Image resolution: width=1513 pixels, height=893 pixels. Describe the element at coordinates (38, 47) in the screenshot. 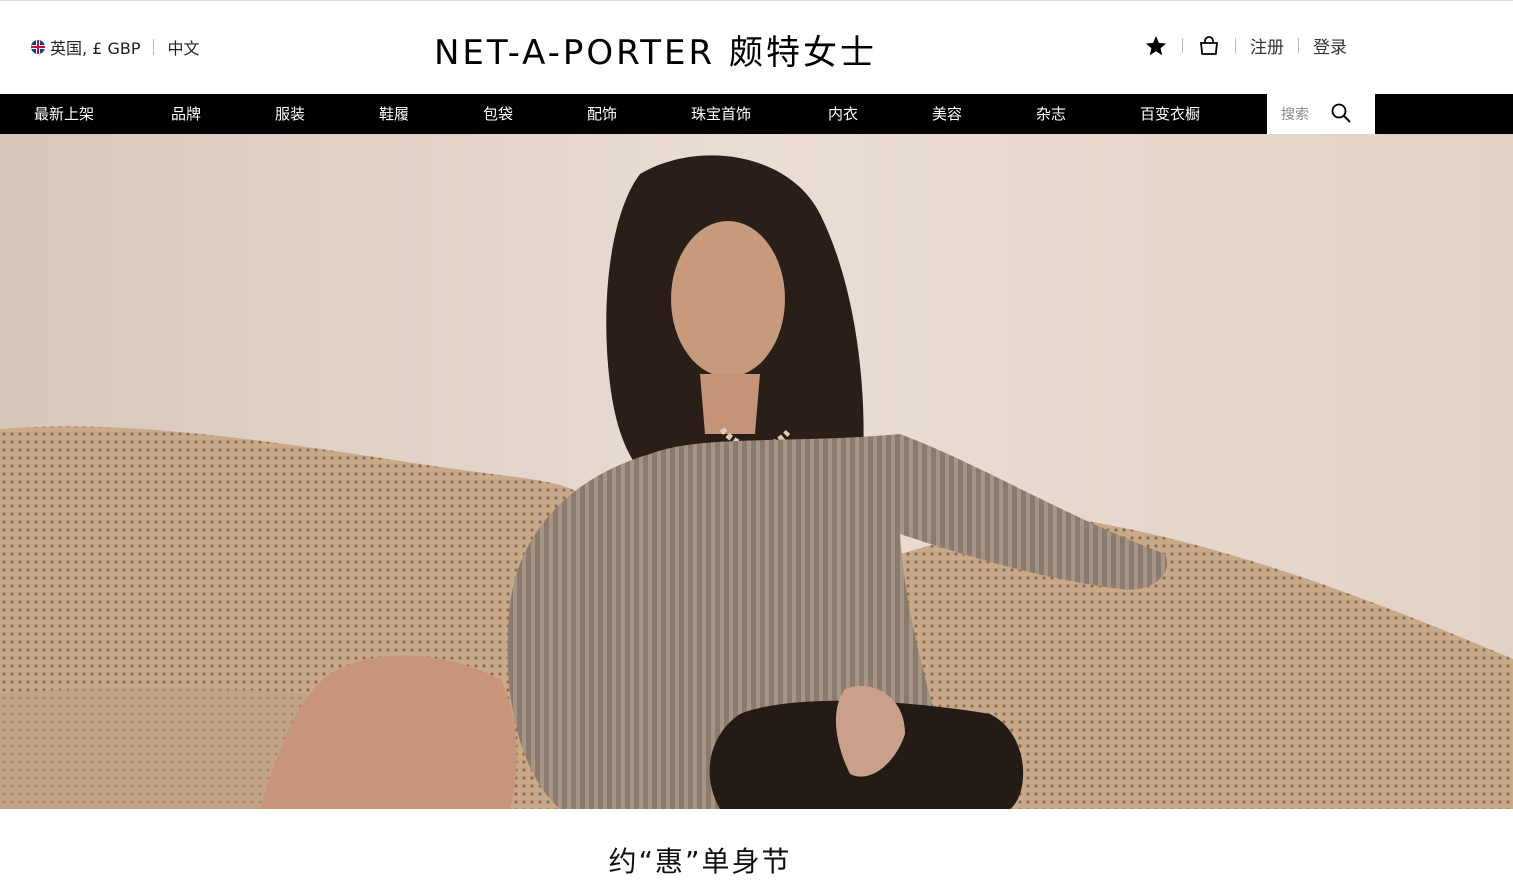

I see `uk-flag-icon` at that location.